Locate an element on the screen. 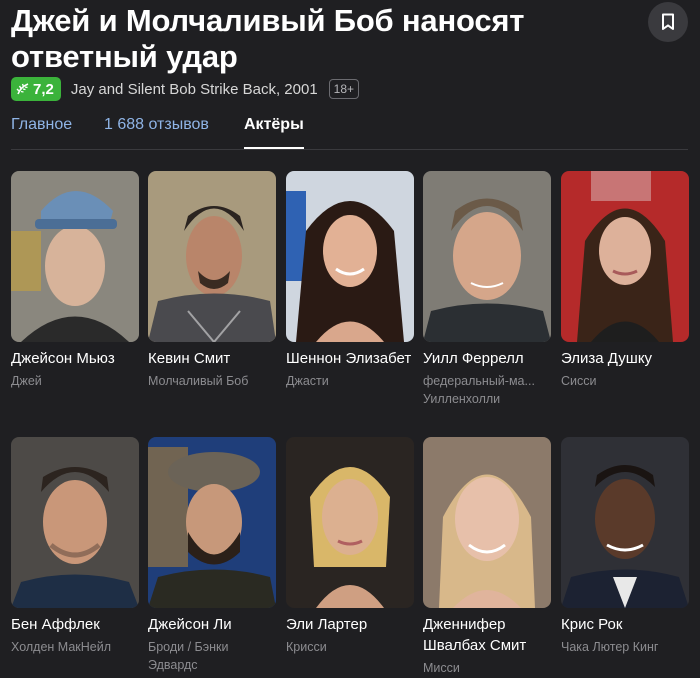 The image size is (700, 678). tab-reviews: 1 688 отзывов is located at coordinates (156, 125).